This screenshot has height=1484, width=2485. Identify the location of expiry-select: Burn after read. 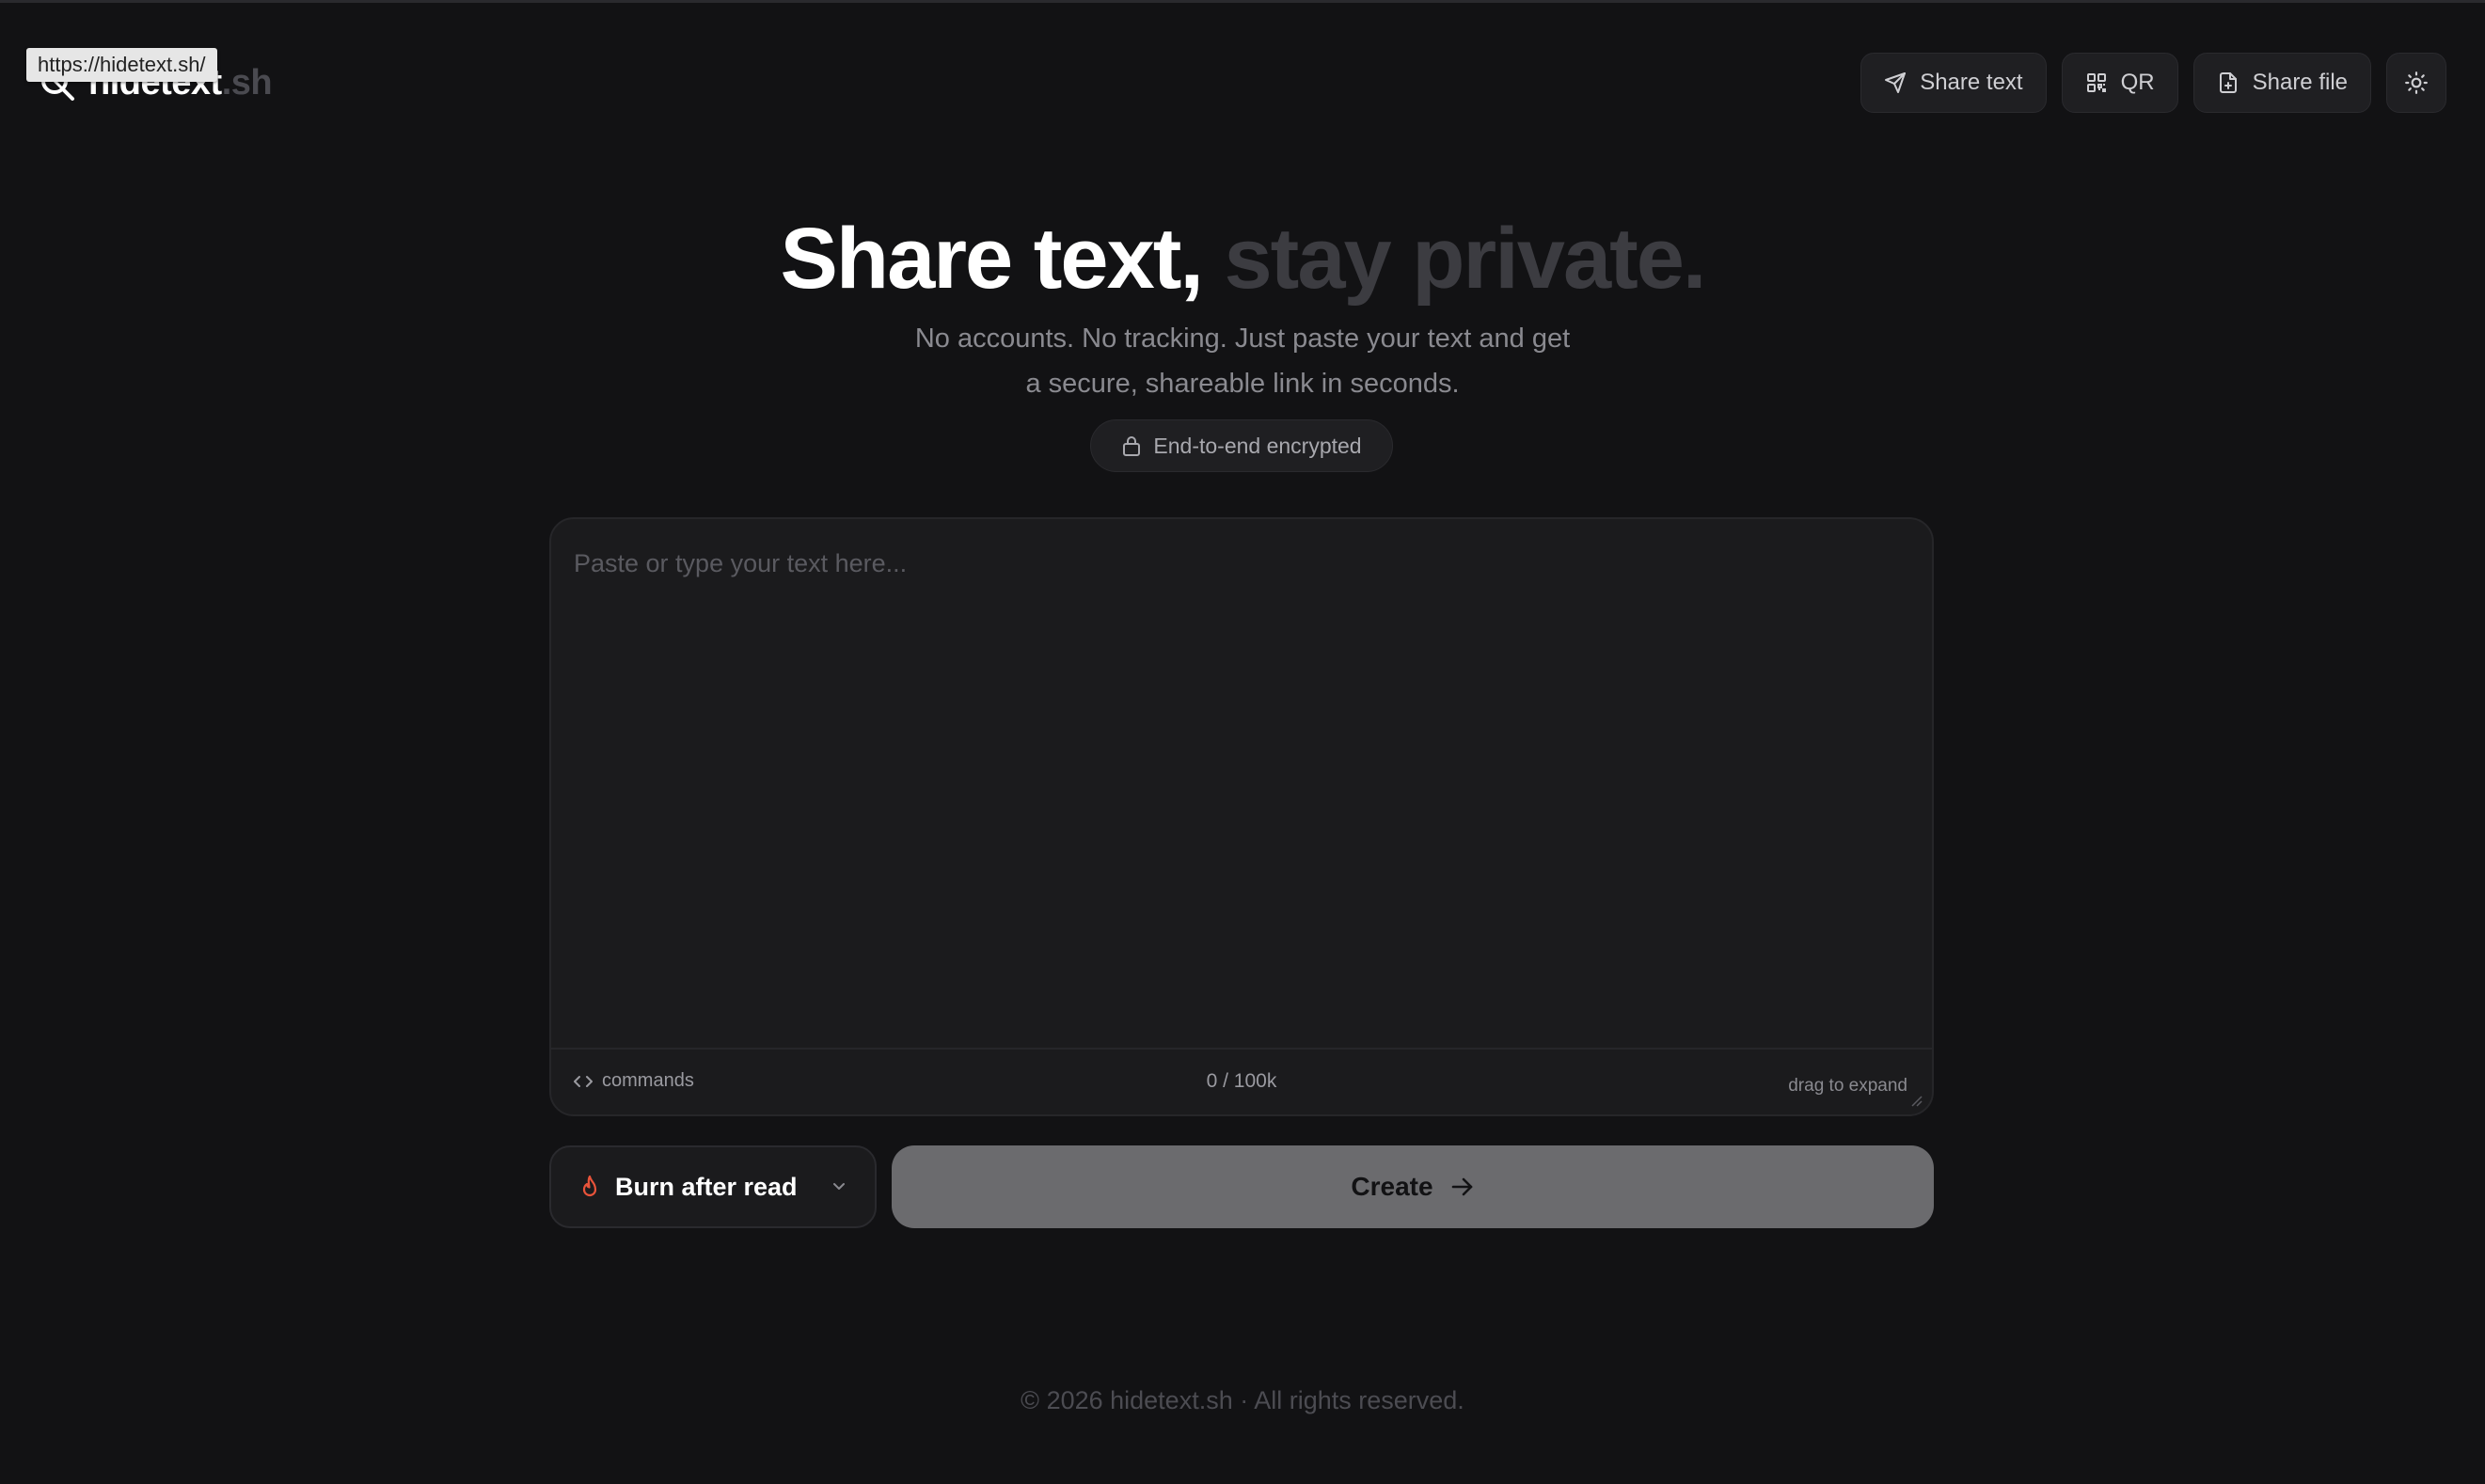
(713, 1186).